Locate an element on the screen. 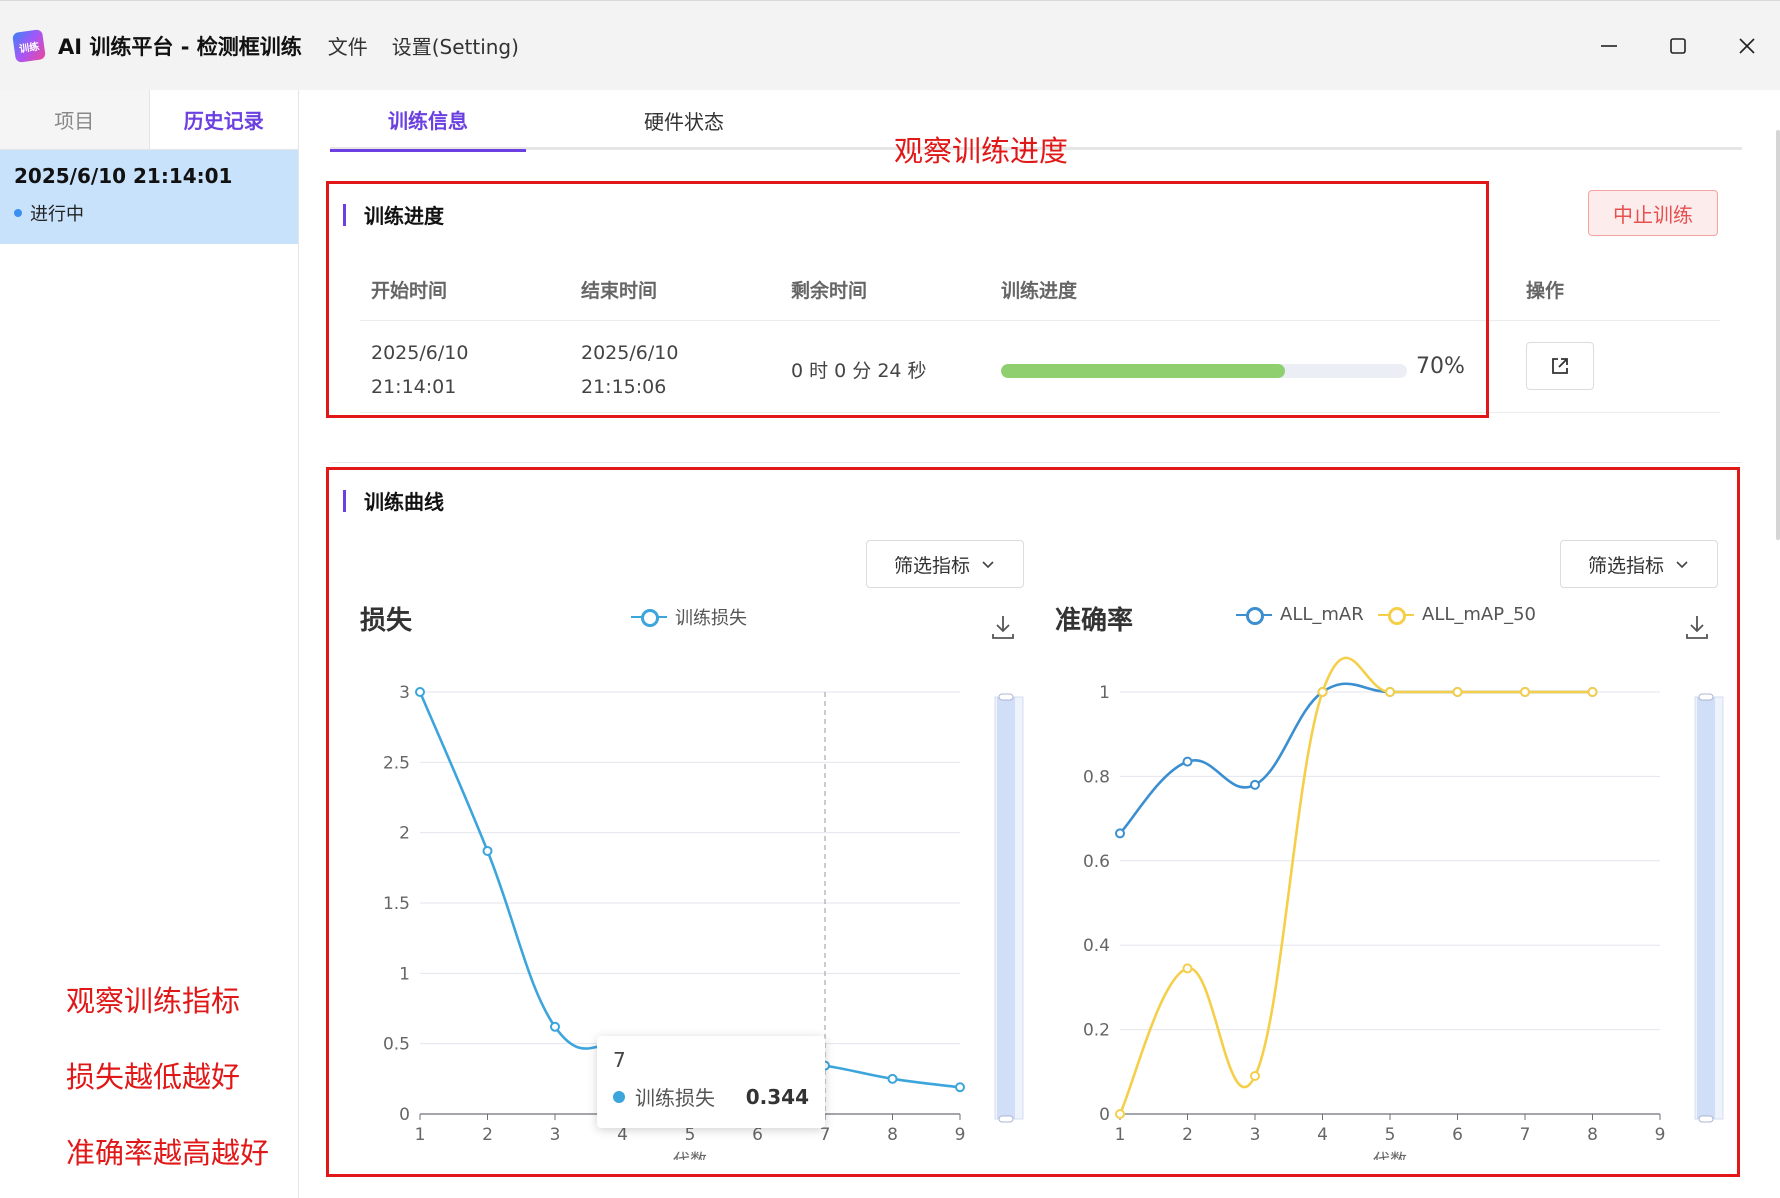 The image size is (1780, 1198). note-observe-progress: 观察训练进度 is located at coordinates (981, 151).